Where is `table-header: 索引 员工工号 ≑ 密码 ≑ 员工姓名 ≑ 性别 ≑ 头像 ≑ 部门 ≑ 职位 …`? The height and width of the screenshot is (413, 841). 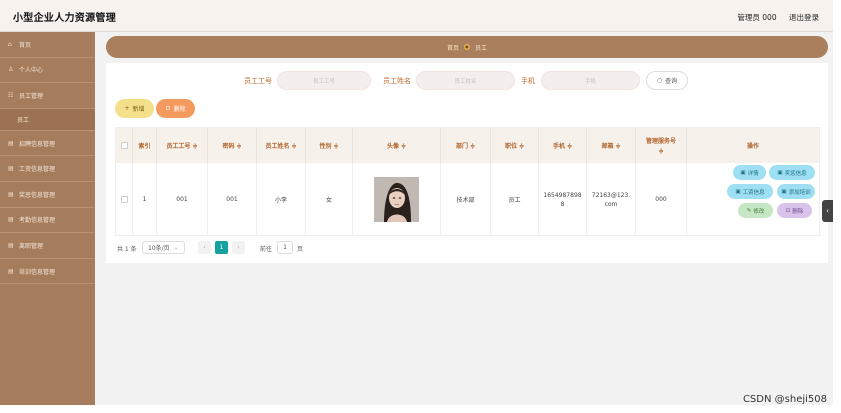 table-header: 索引 员工工号 ≑ 密码 ≑ 员工姓名 ≑ 性别 ≑ 头像 ≑ 部门 ≑ 职位 … is located at coordinates (467, 145).